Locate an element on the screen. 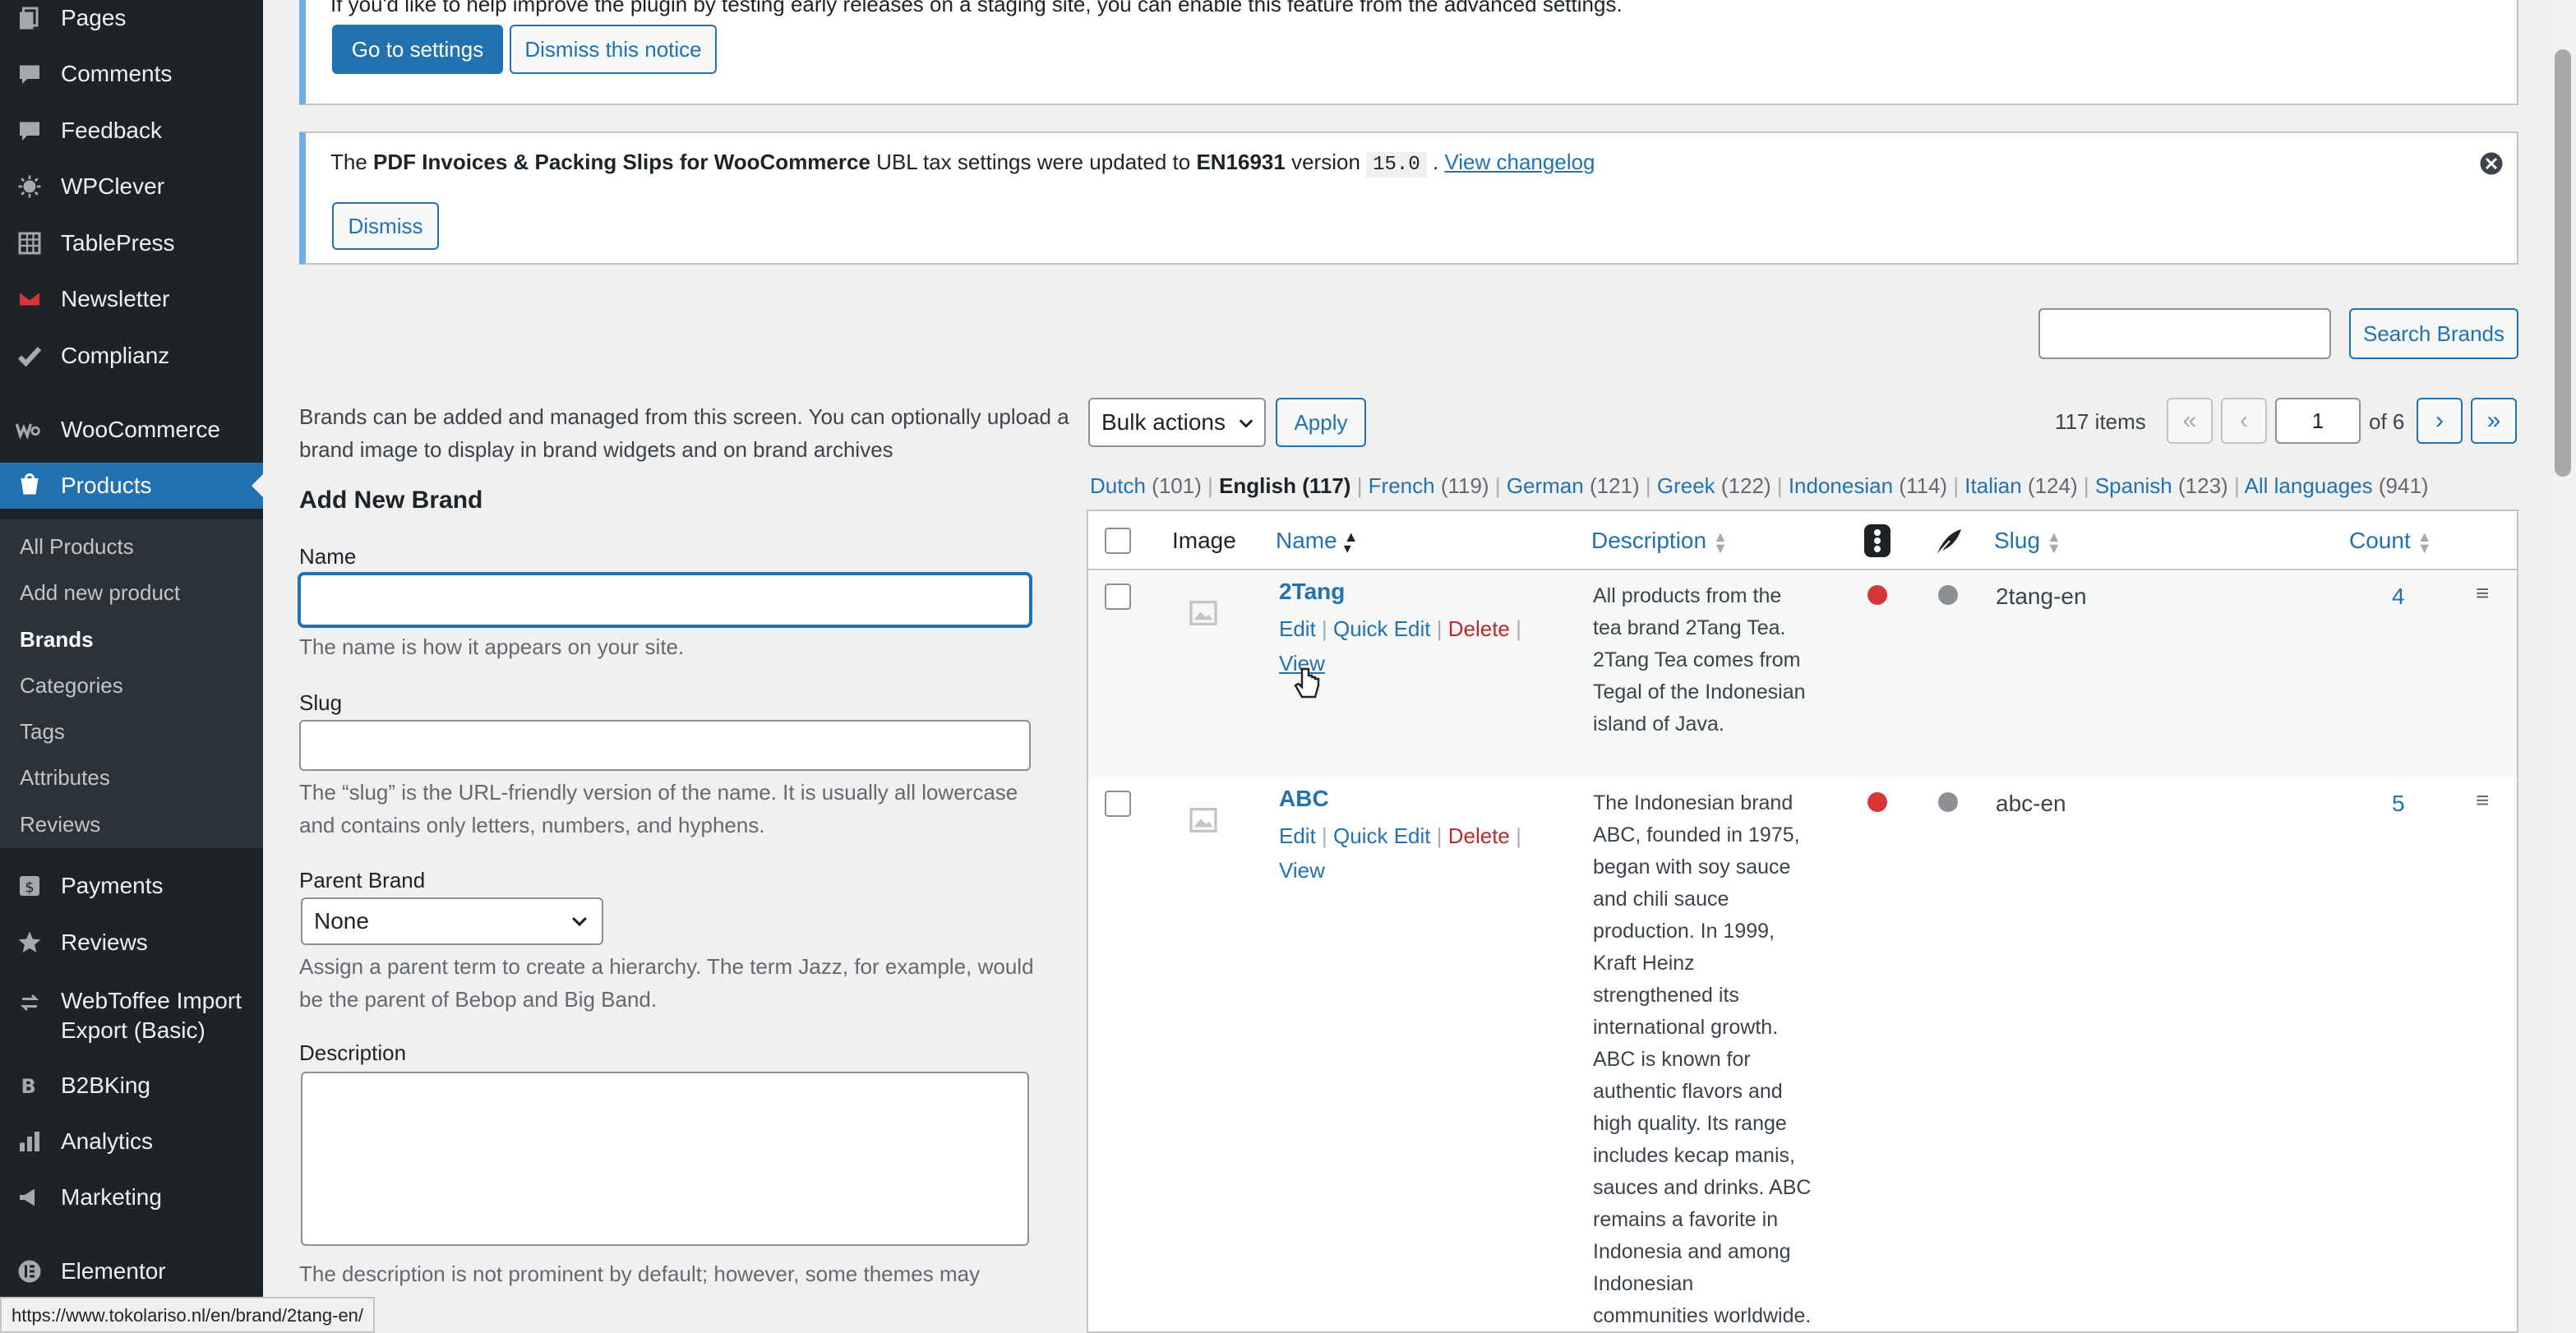 The image size is (2576, 1333). check-icon is located at coordinates (29, 356).